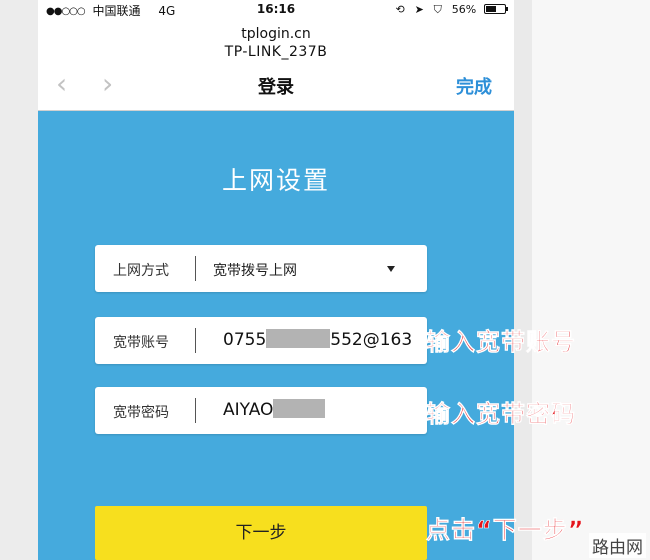  I want to click on status-bar: ●●○○○ 中国联通 4G 16:16 ⟲ ➤ ⛉ 56%, so click(276, 10).